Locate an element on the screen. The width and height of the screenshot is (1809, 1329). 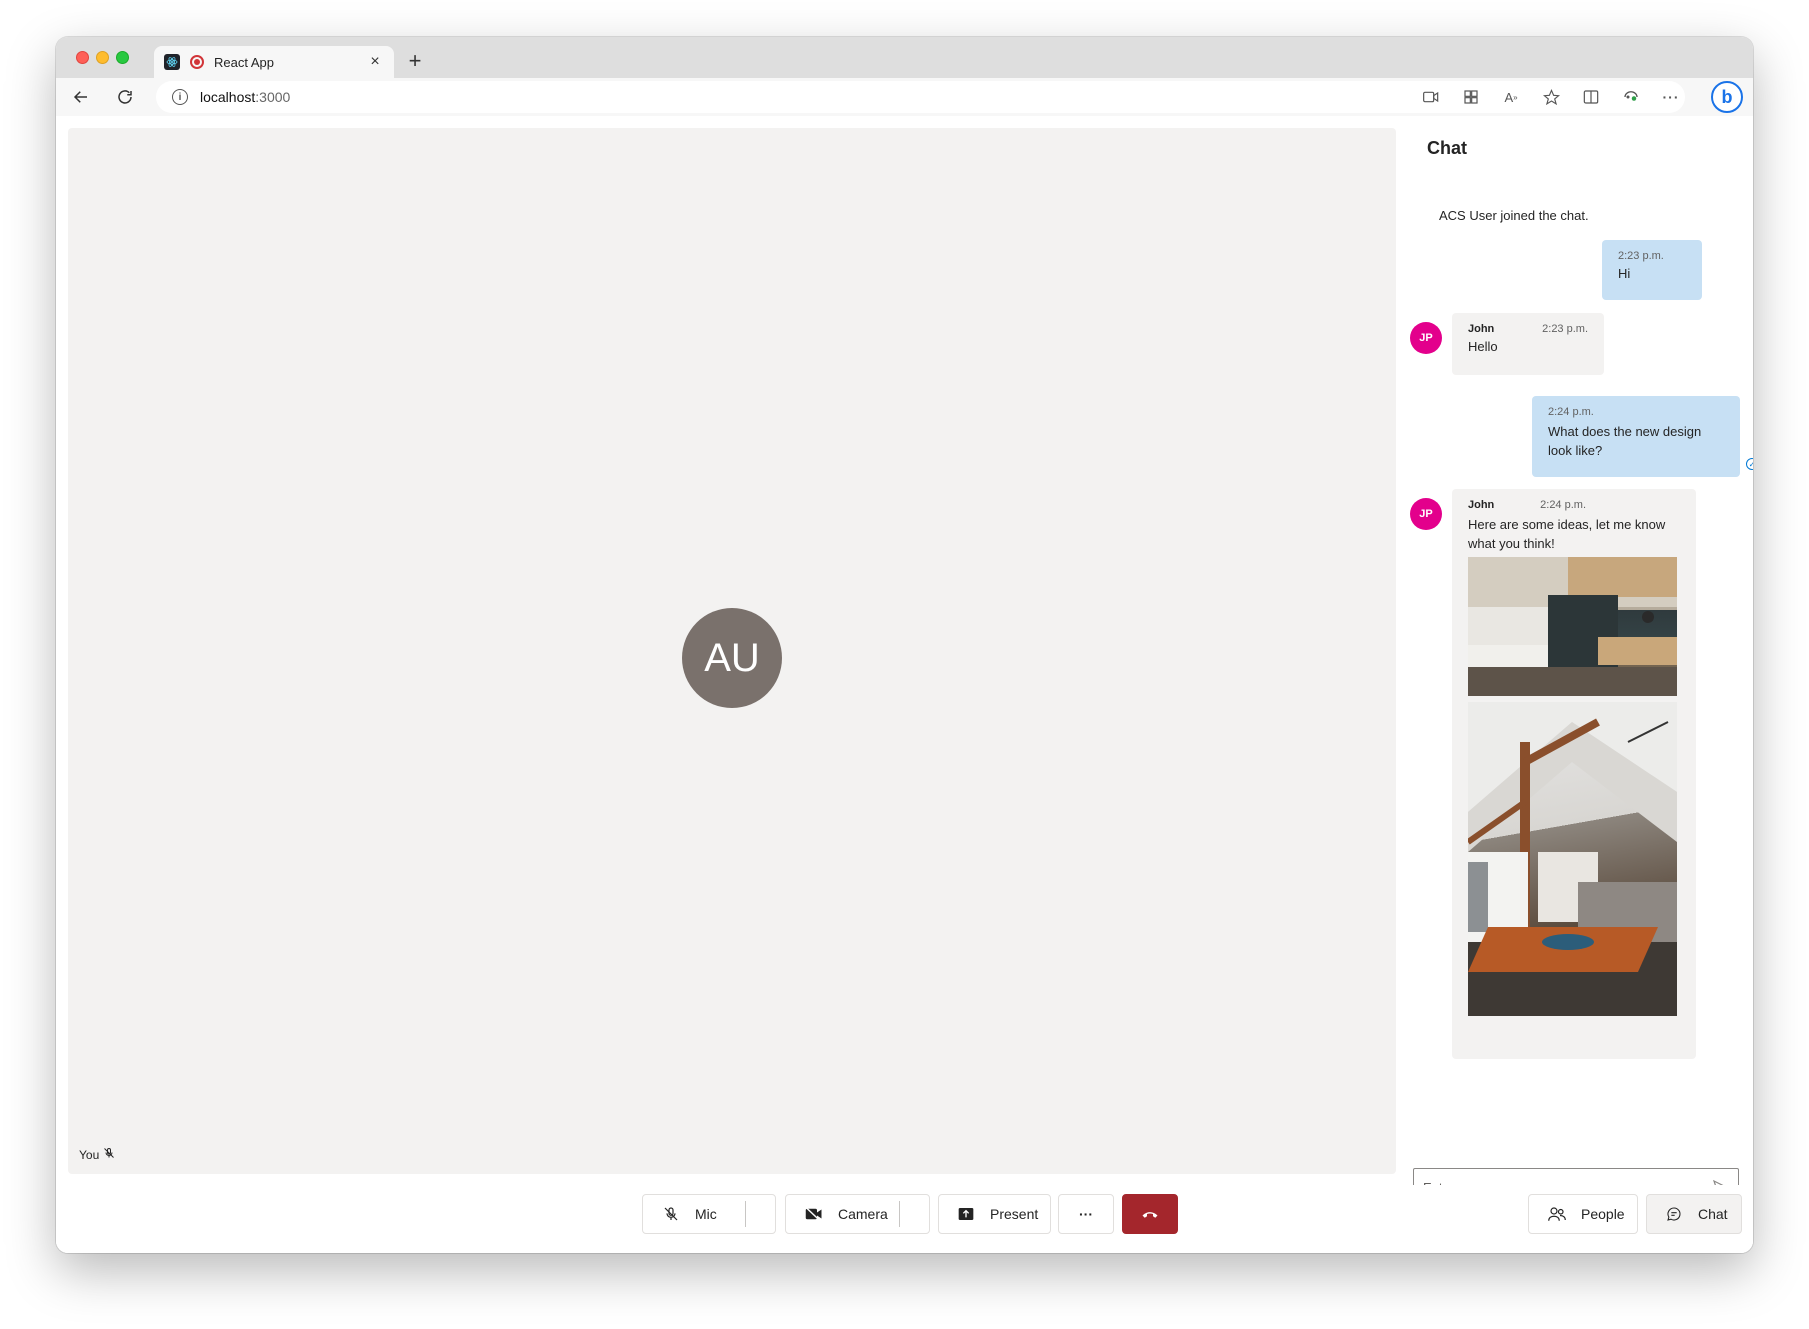
camera-split-divider is located at coordinates (899, 1214).